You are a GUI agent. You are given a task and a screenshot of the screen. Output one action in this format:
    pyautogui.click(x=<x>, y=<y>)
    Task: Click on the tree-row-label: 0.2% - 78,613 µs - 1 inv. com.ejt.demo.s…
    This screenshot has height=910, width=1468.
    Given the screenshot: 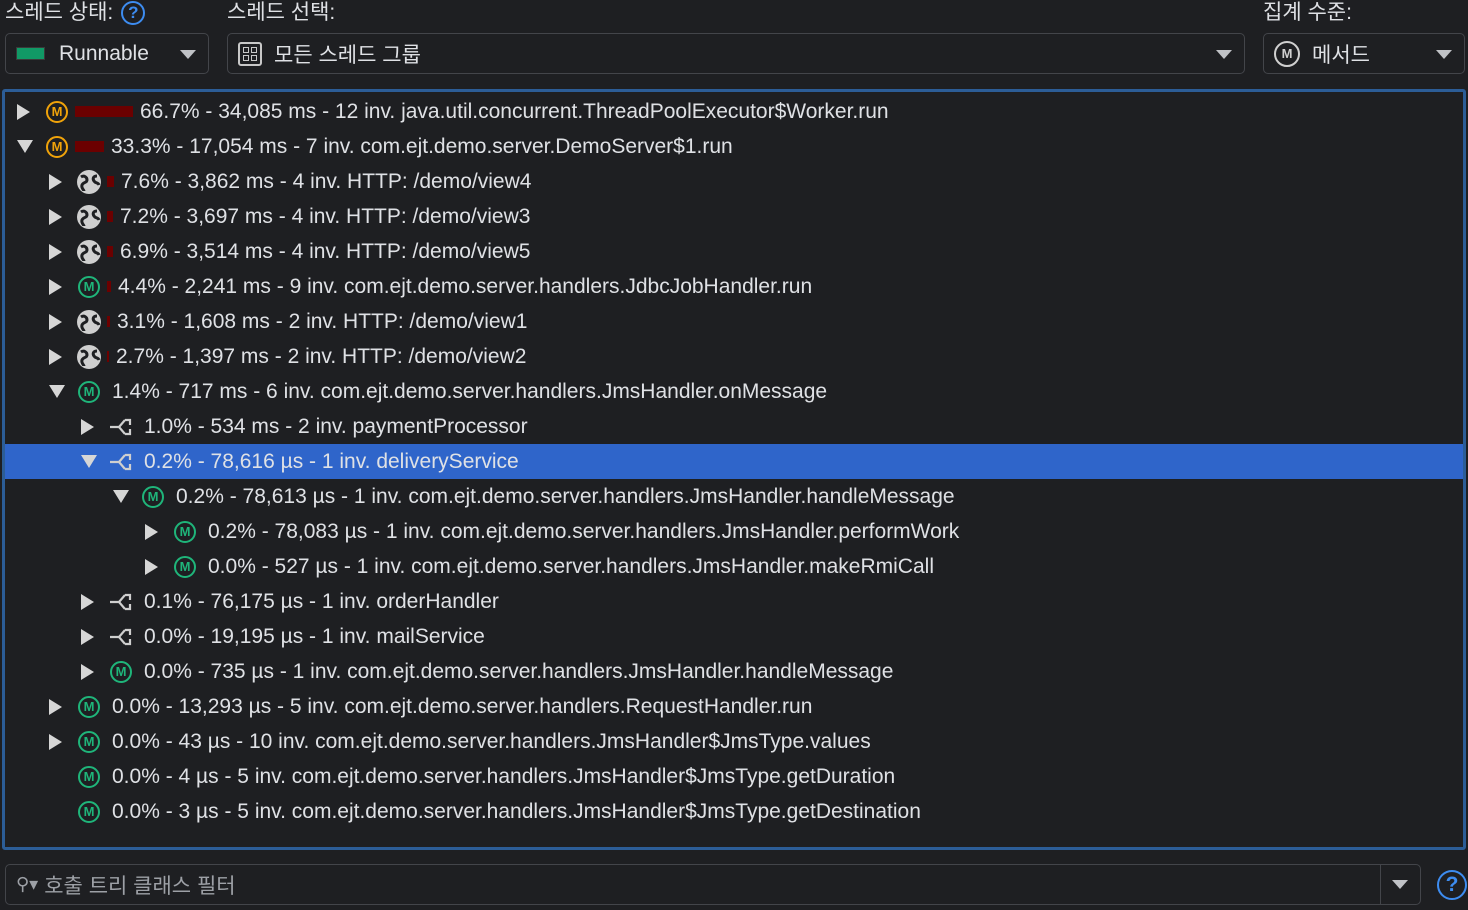 What is the action you would take?
    pyautogui.click(x=565, y=496)
    